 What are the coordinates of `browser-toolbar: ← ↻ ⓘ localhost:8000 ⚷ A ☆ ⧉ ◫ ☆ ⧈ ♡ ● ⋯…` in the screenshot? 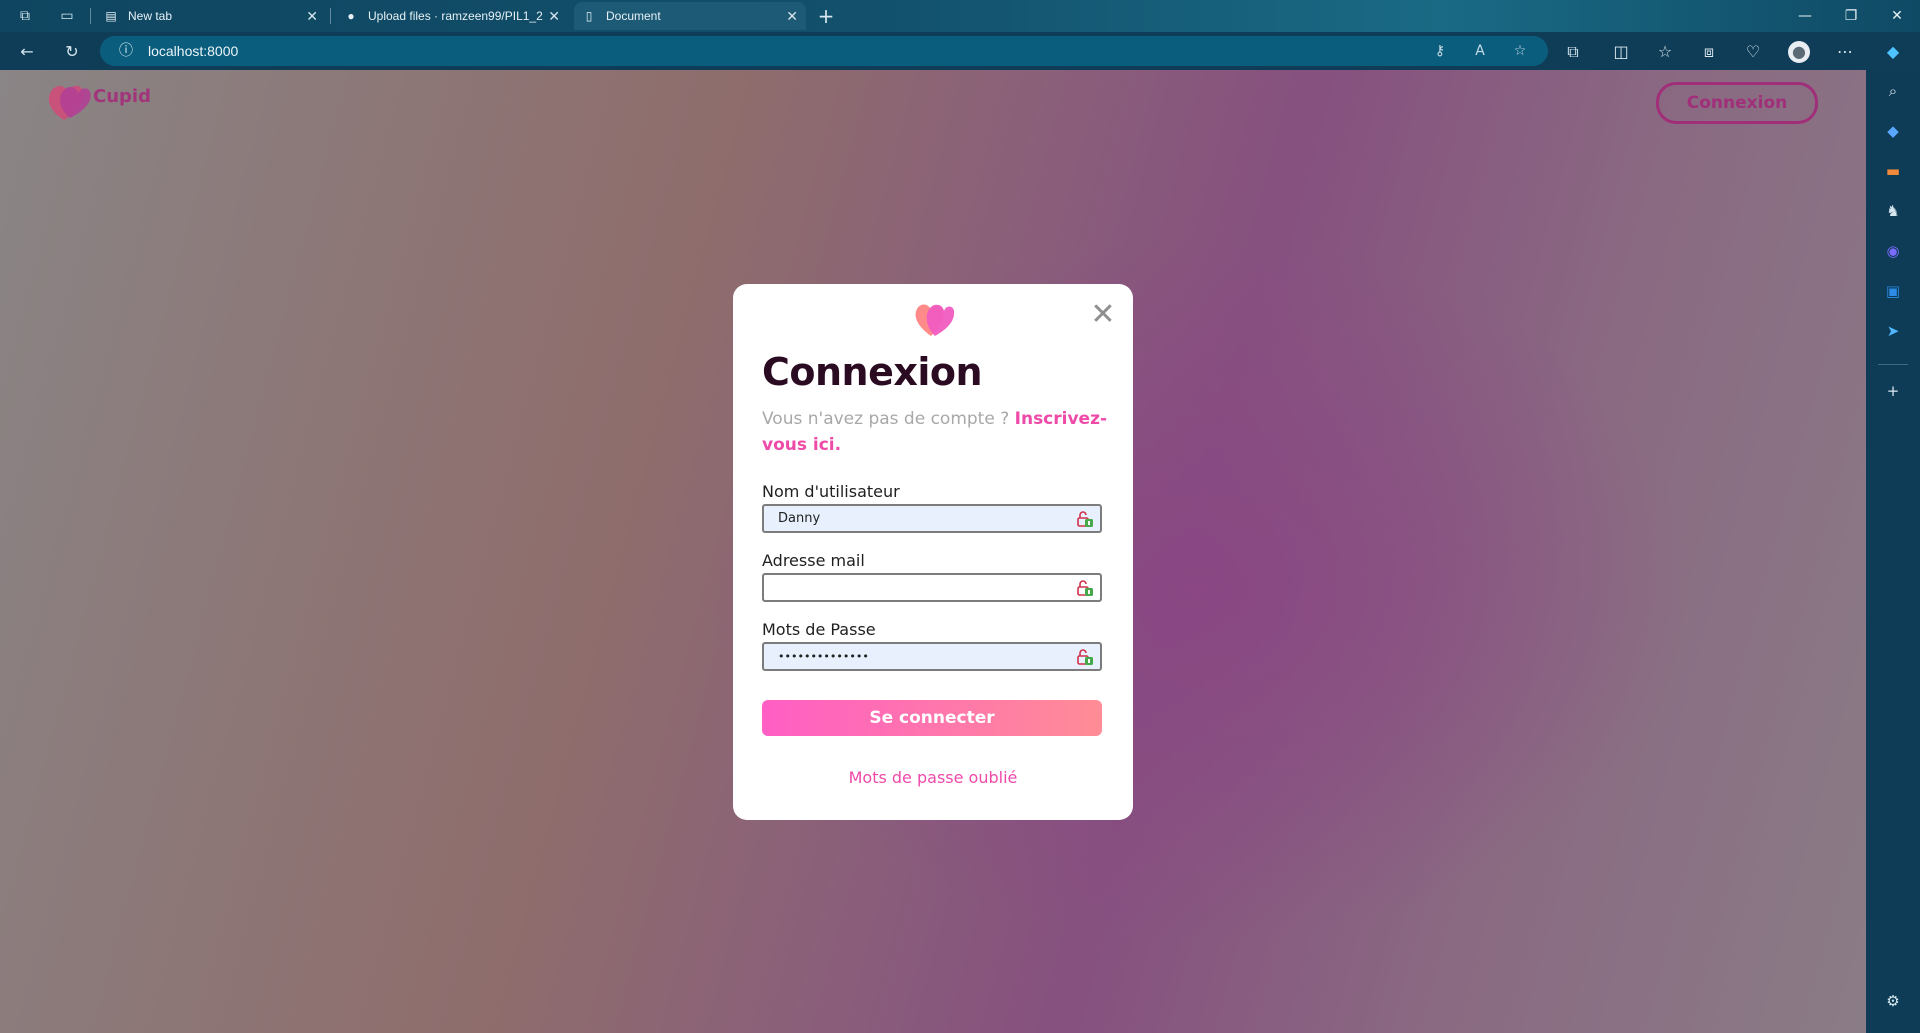 It's located at (960, 51).